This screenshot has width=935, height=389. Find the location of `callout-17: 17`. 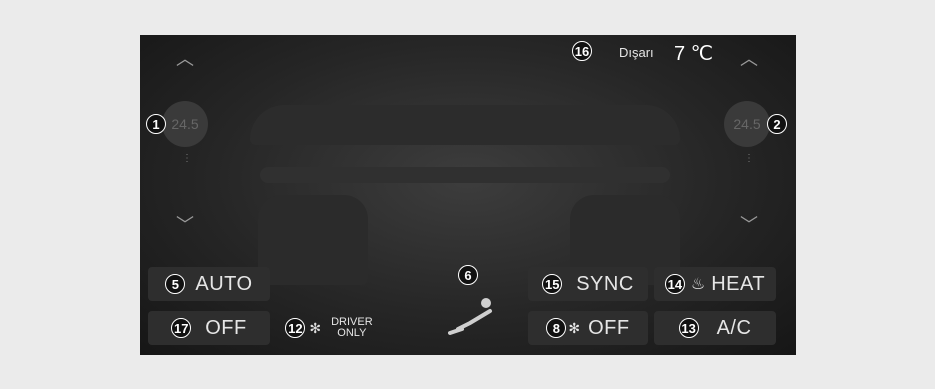

callout-17: 17 is located at coordinates (181, 328).